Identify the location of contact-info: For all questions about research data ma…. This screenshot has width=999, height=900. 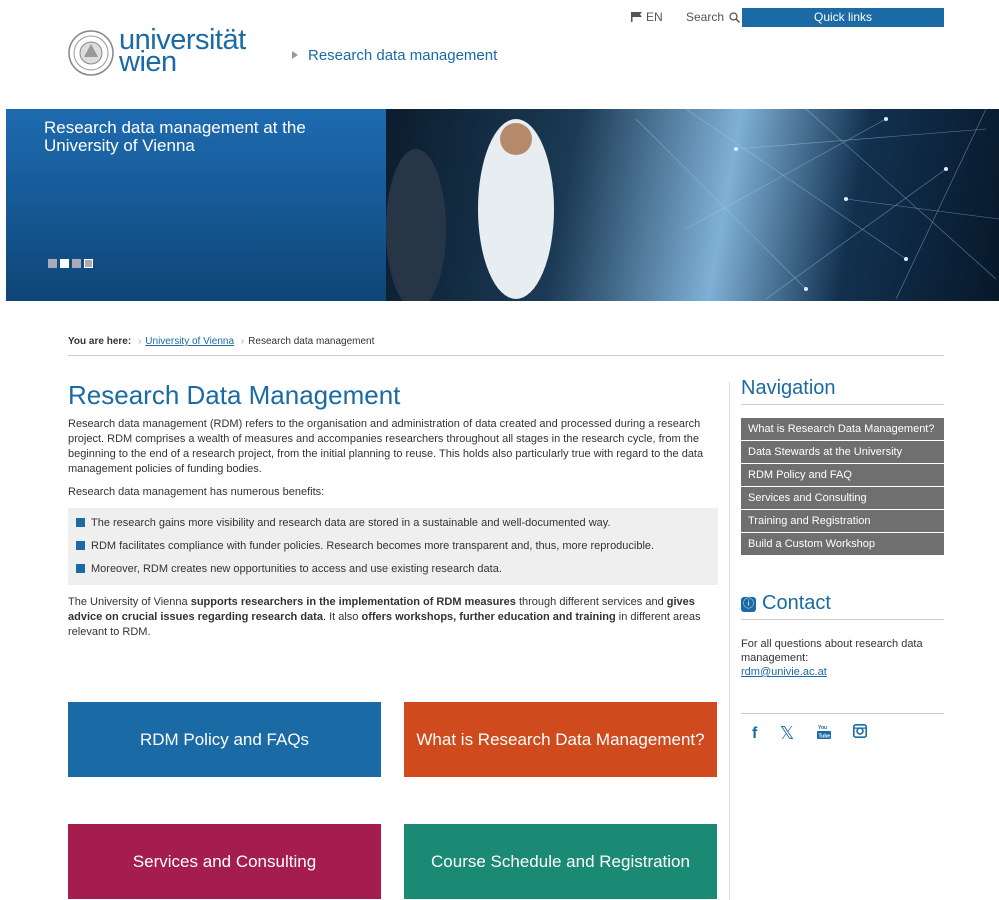
(842, 658).